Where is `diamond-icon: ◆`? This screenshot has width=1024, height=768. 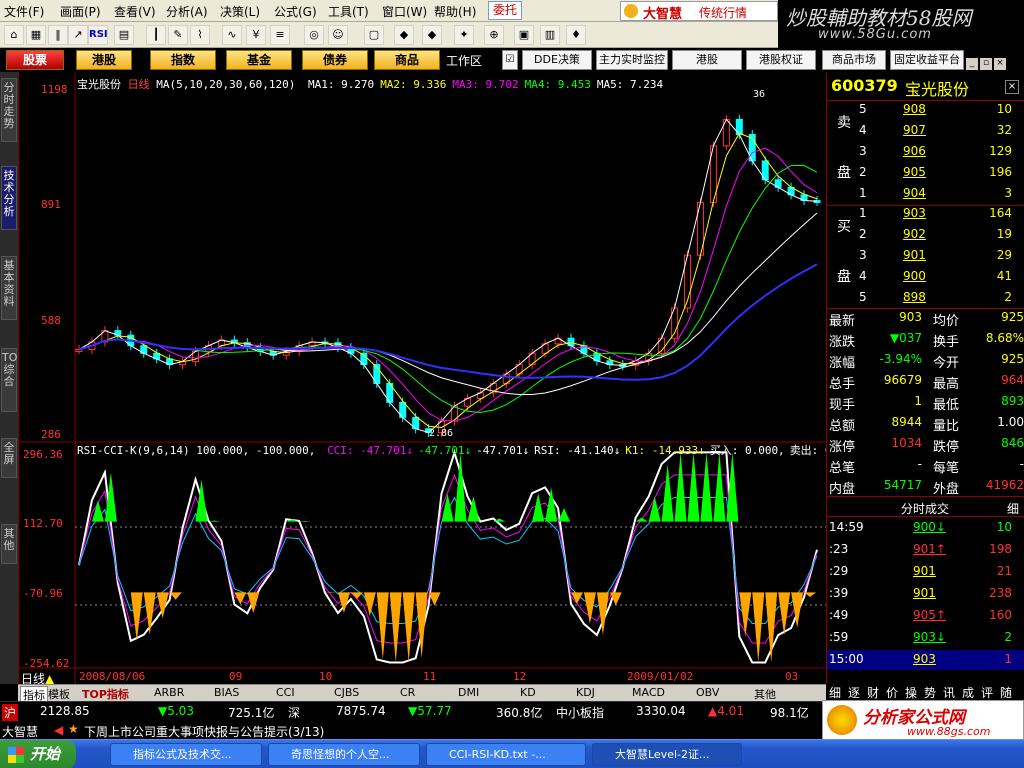
diamond-icon: ◆ is located at coordinates (404, 35).